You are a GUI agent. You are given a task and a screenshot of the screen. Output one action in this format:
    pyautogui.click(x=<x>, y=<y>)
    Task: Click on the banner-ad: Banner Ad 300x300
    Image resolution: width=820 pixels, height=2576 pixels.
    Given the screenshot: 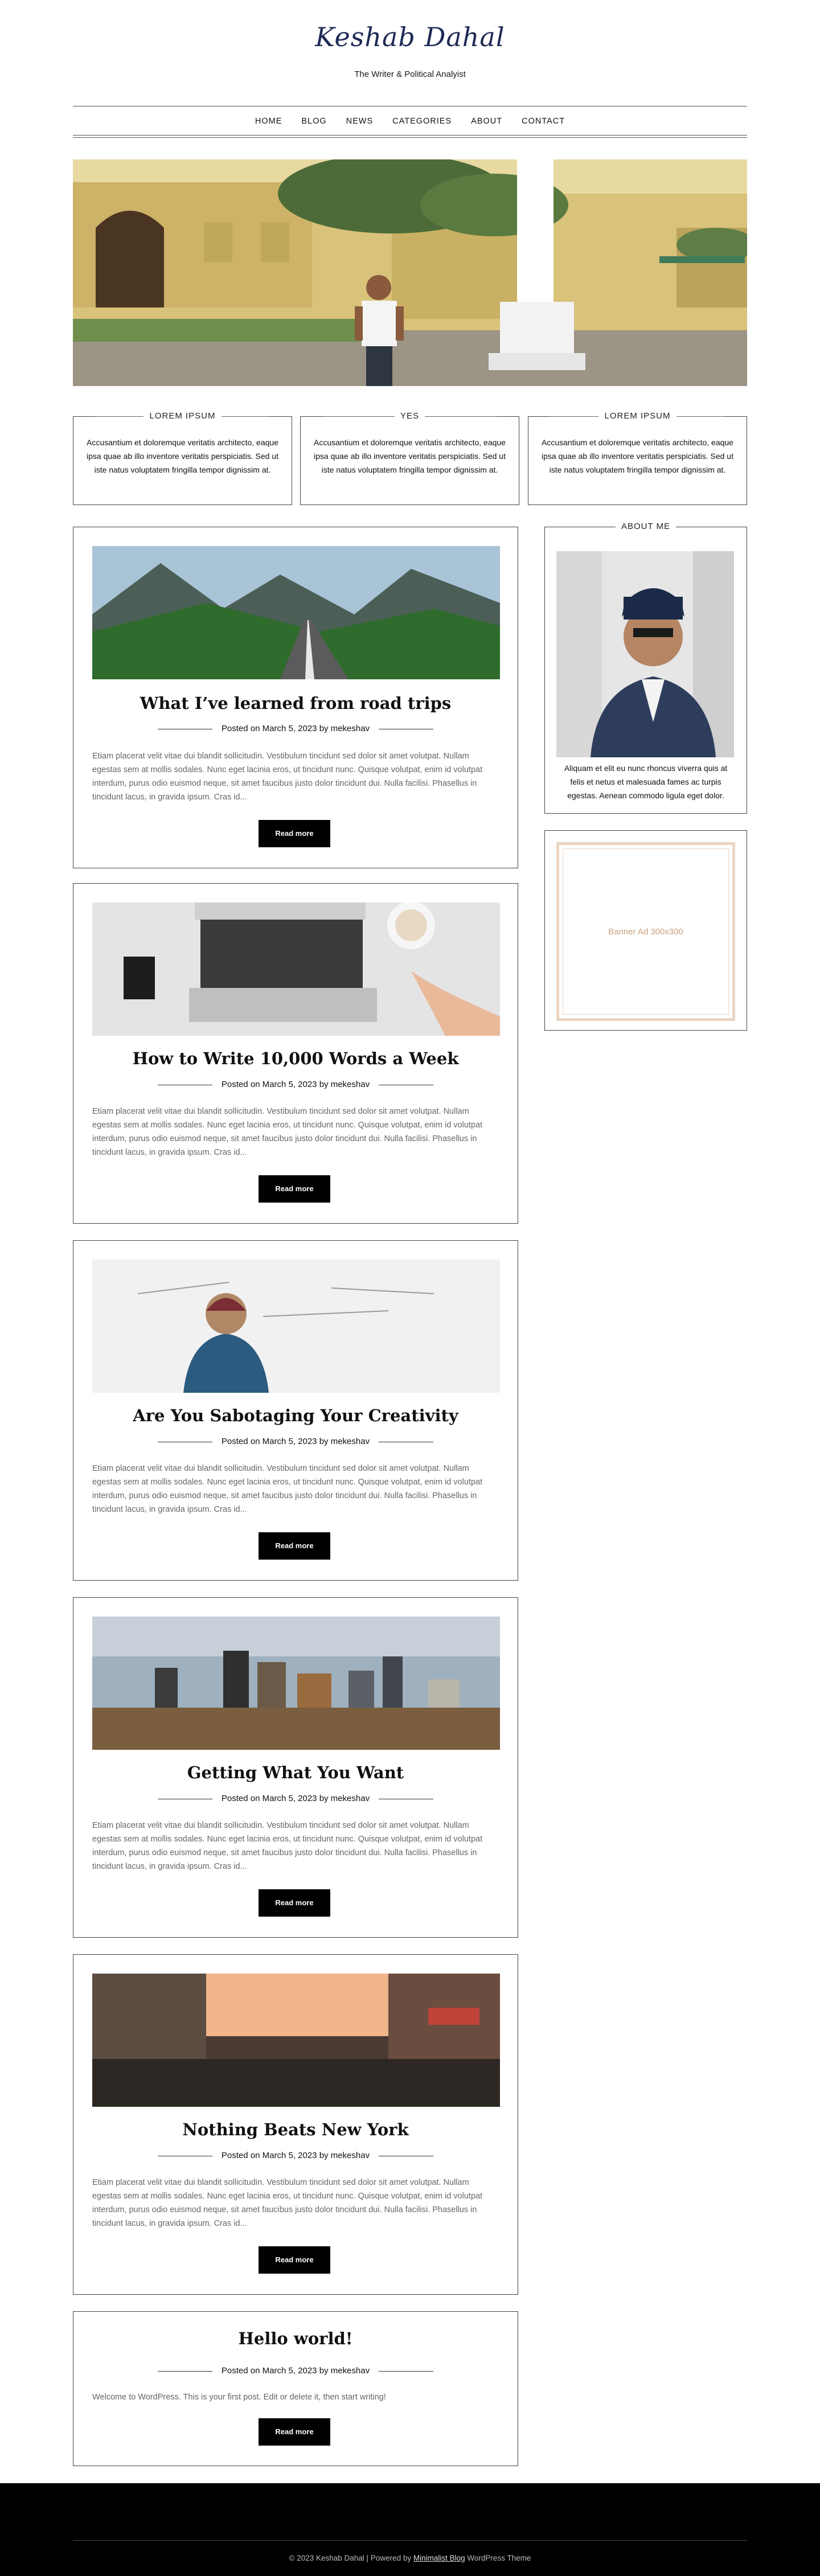 What is the action you would take?
    pyautogui.click(x=645, y=931)
    